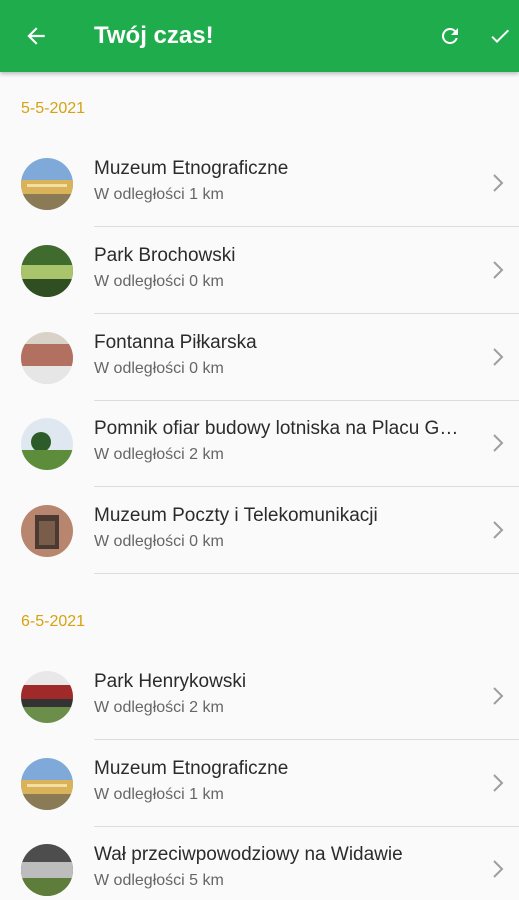  I want to click on confirm-button, so click(498, 36).